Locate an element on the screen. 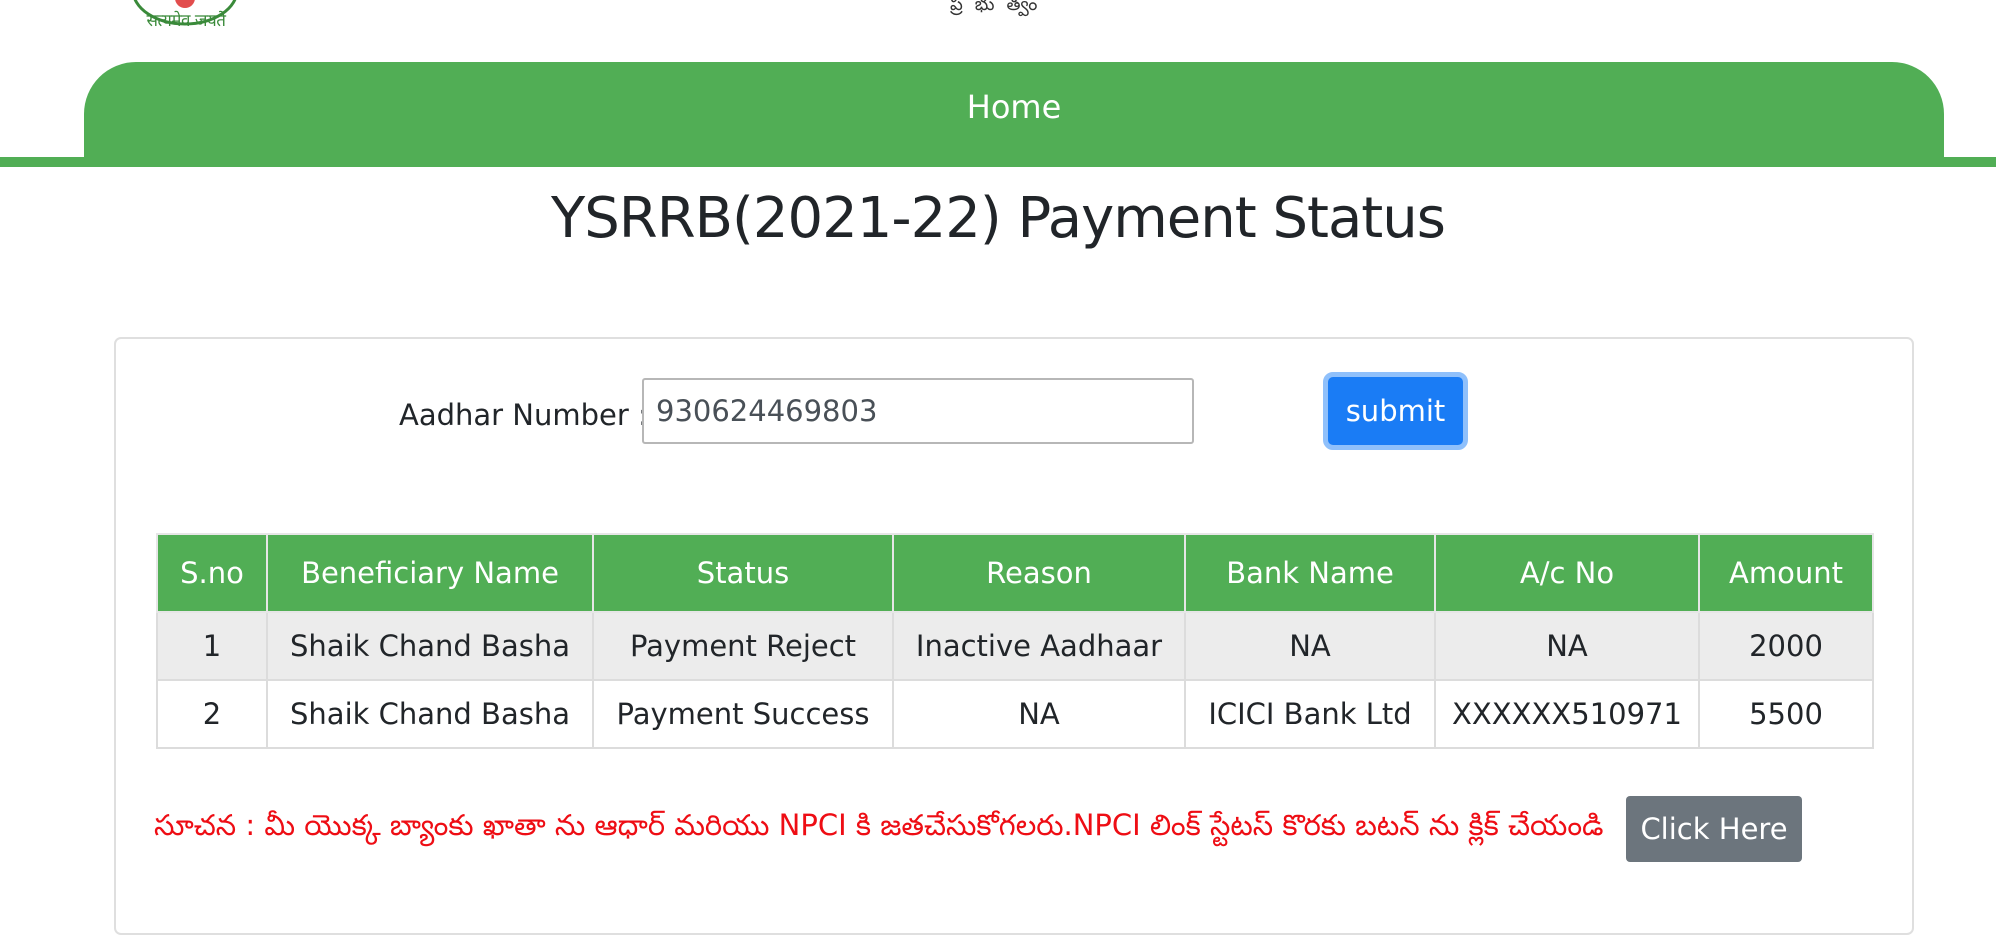 The image size is (1996, 952). cell-amount: 5500 is located at coordinates (1786, 714).